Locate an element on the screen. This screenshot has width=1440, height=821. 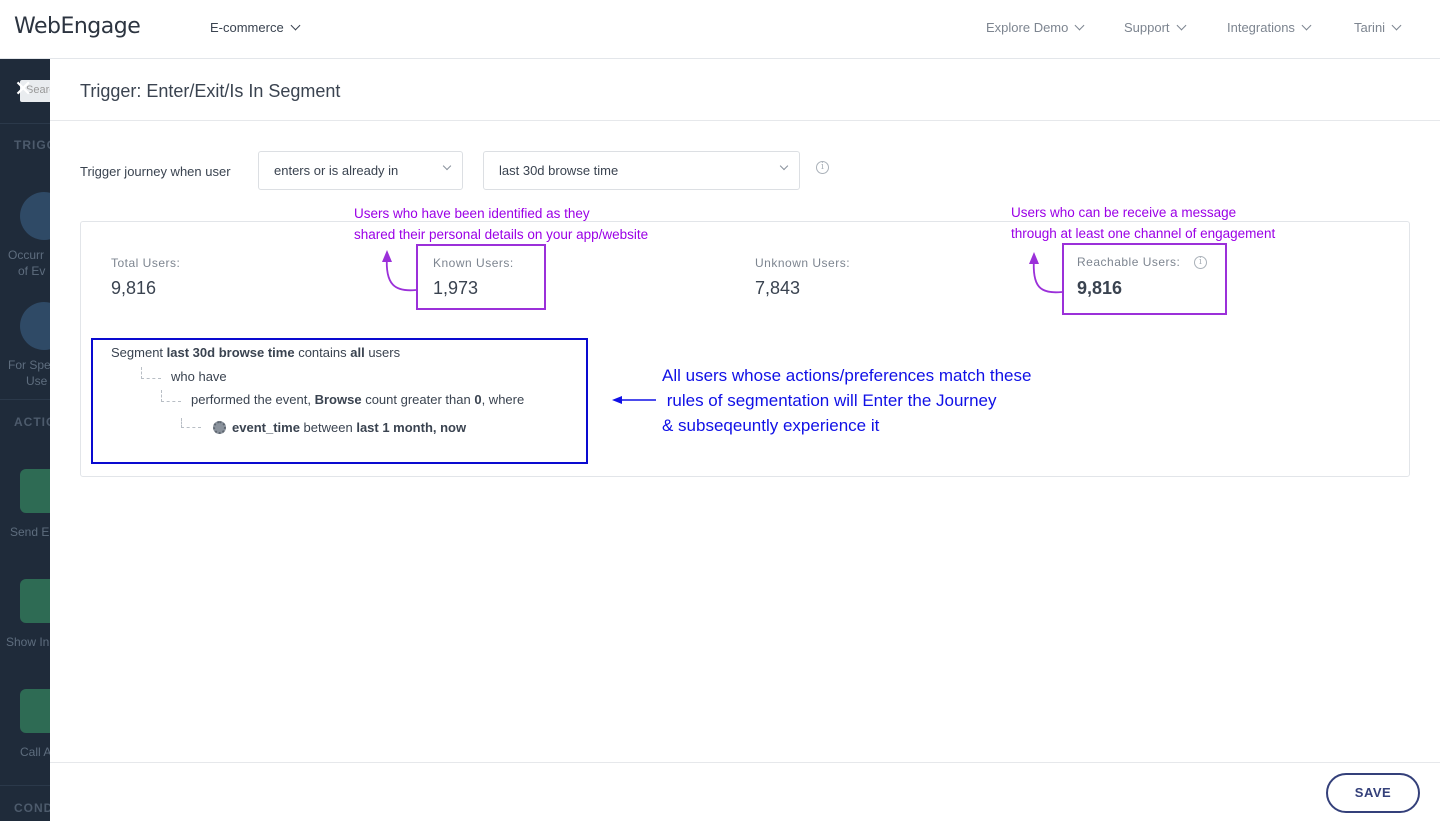
email-action-icon is located at coordinates (35, 491).